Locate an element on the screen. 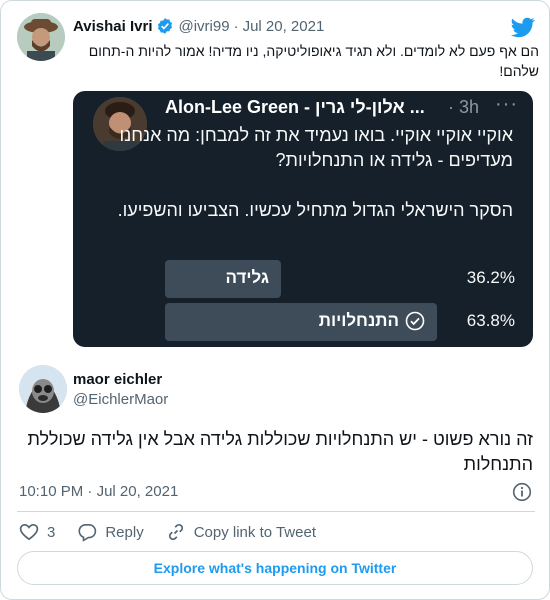 Image resolution: width=550 pixels, height=600 pixels. link-icon is located at coordinates (175, 532).